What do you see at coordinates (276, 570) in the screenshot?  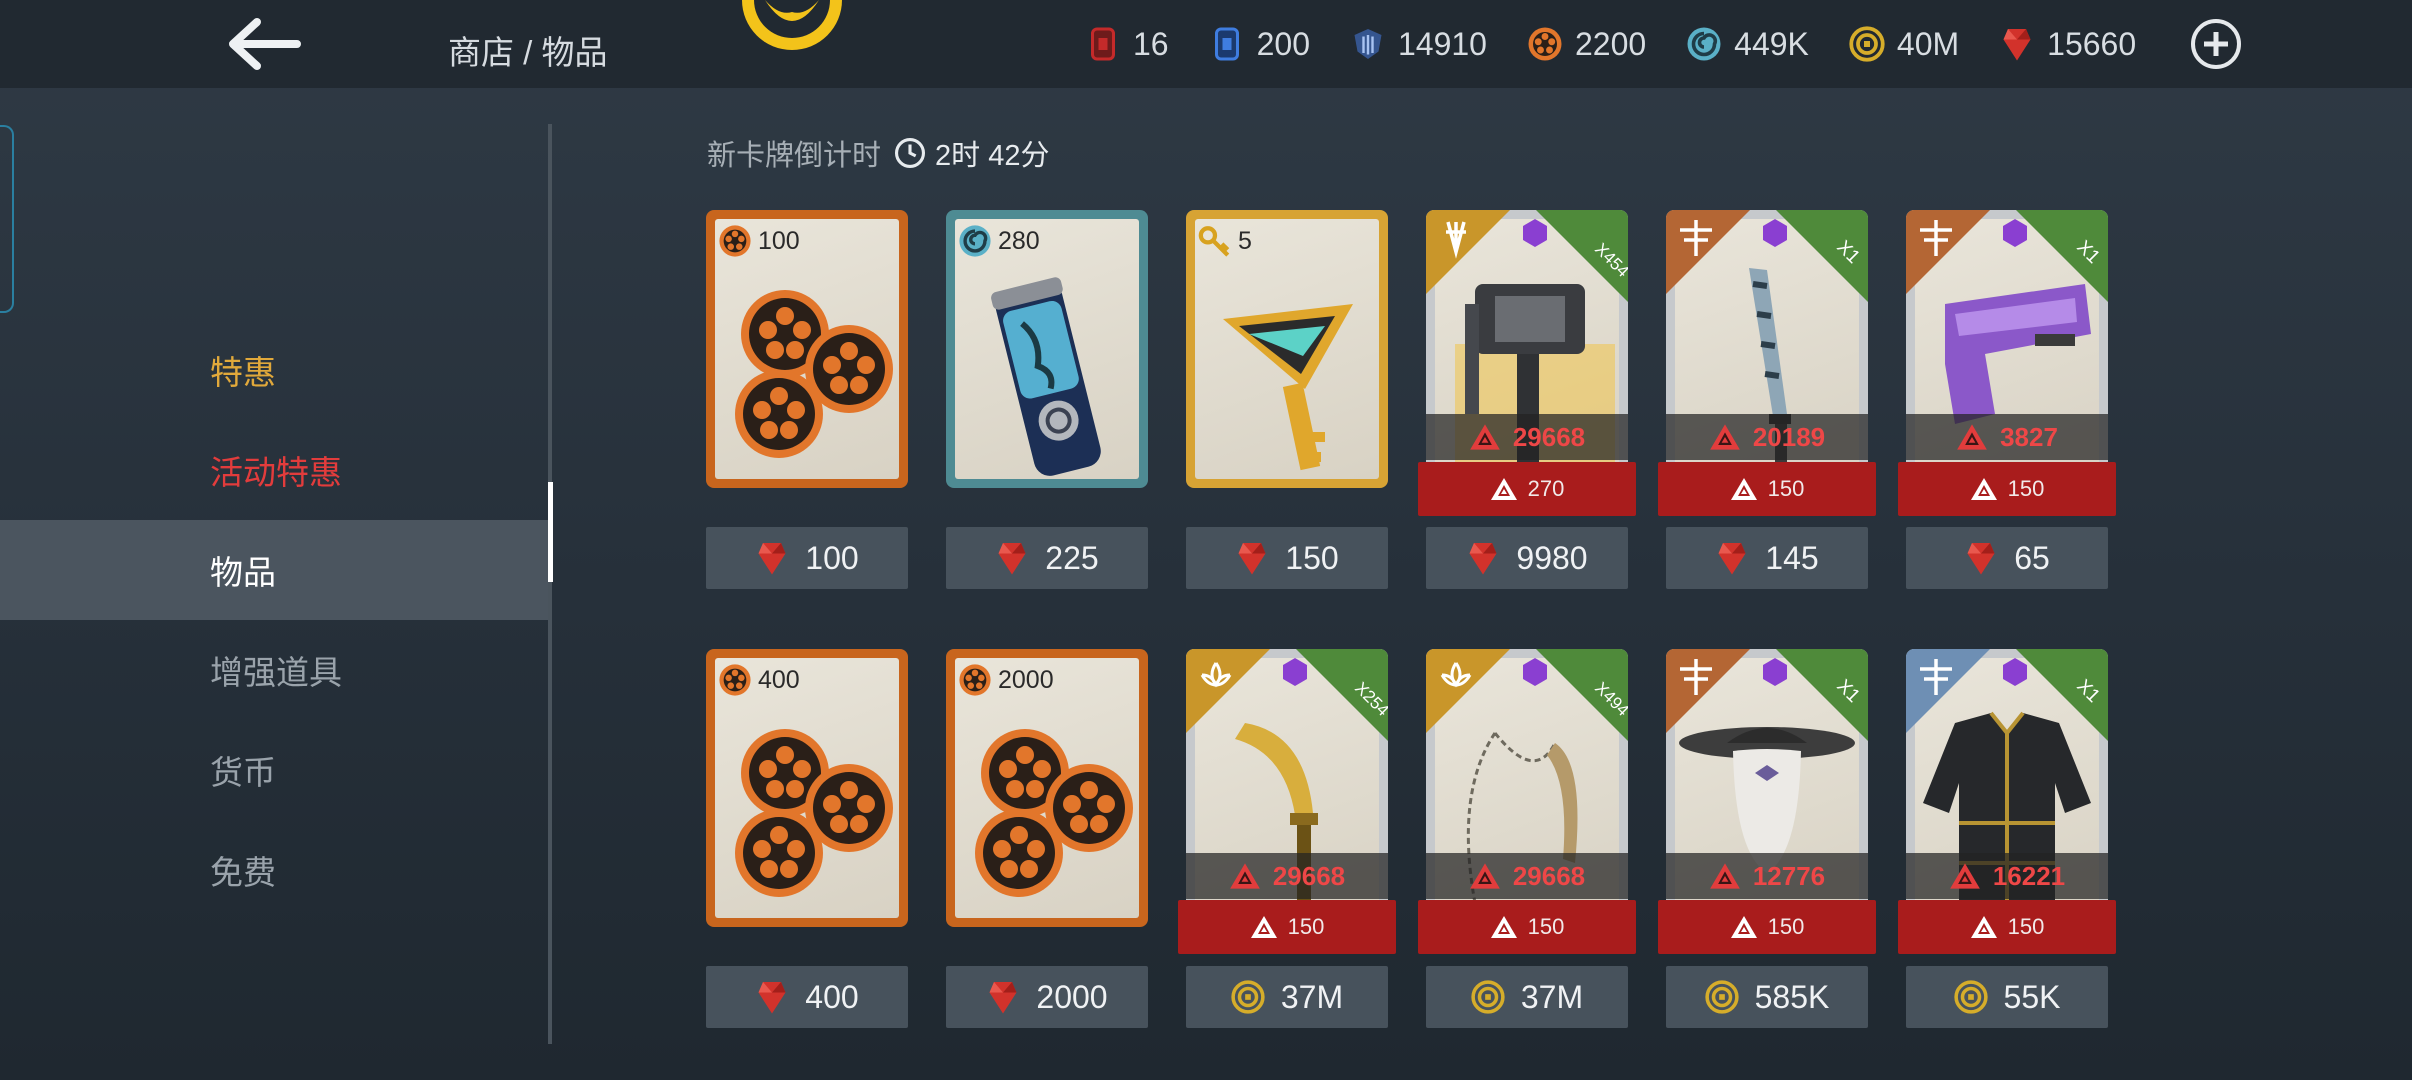 I see `sidebar-item-items: 物品` at bounding box center [276, 570].